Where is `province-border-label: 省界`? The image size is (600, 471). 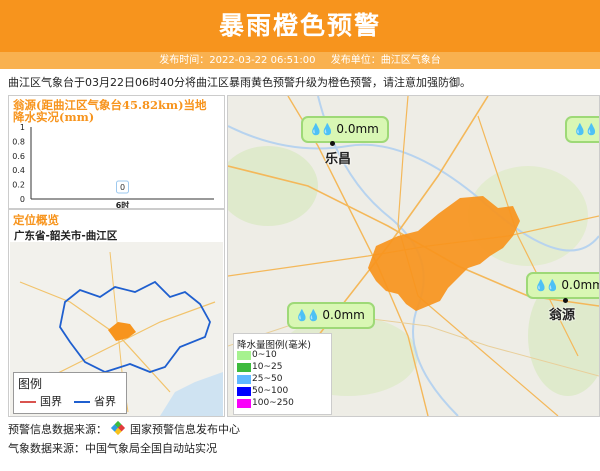 province-border-label: 省界 is located at coordinates (105, 401).